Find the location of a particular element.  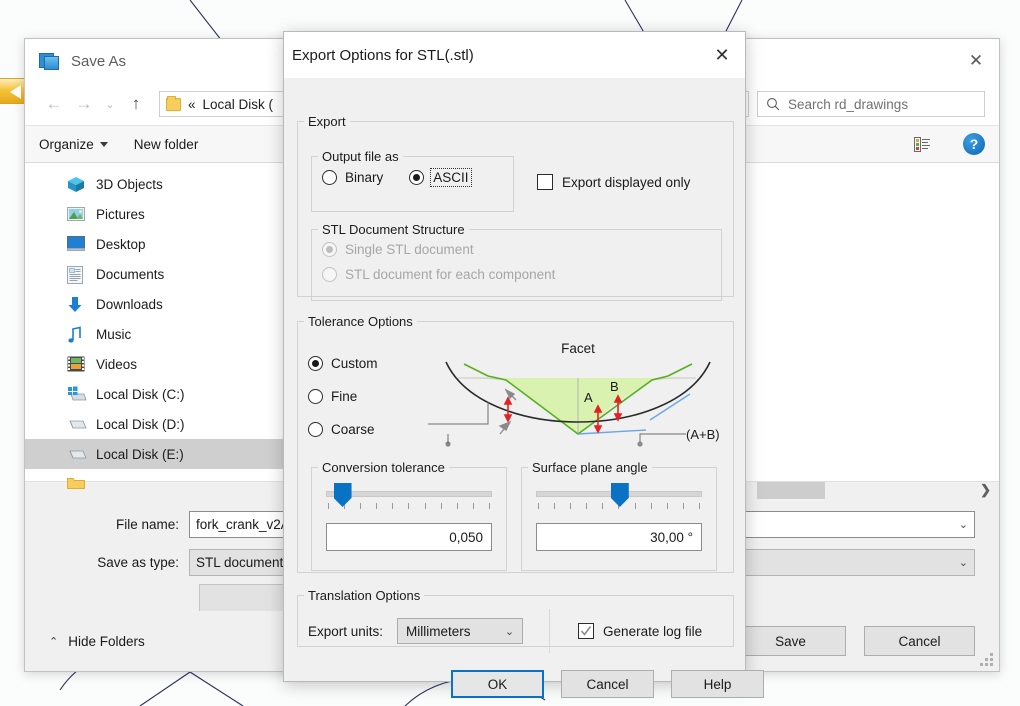

view-list-icon is located at coordinates (922, 144).